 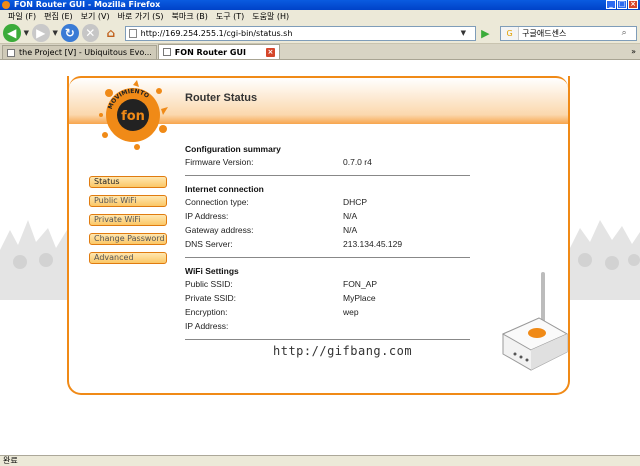 I want to click on info-label: Gateway address:, so click(x=219, y=230).